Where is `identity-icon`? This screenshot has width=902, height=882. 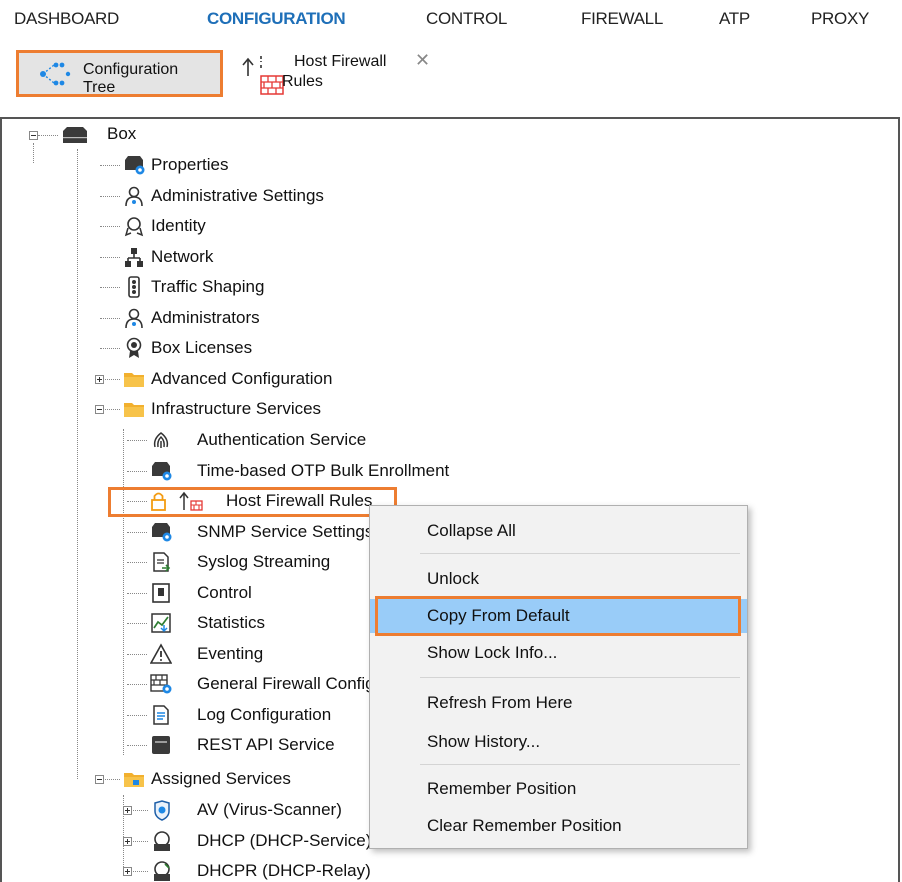
identity-icon is located at coordinates (134, 227).